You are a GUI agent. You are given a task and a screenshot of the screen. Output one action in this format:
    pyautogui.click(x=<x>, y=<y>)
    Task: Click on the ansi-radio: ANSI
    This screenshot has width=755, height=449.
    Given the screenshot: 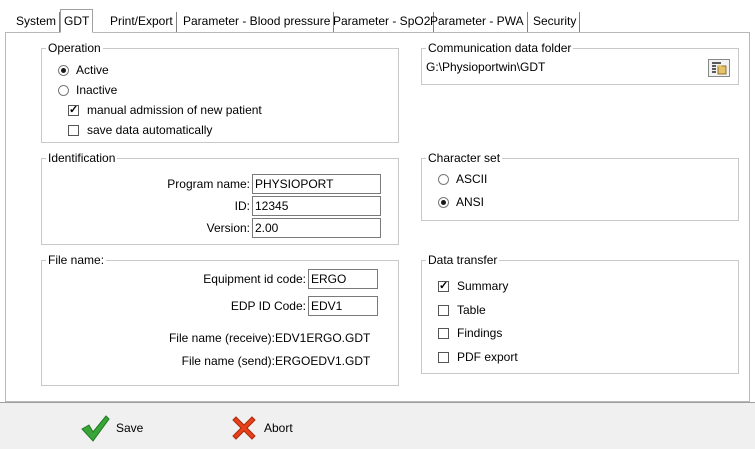 What is the action you would take?
    pyautogui.click(x=461, y=202)
    